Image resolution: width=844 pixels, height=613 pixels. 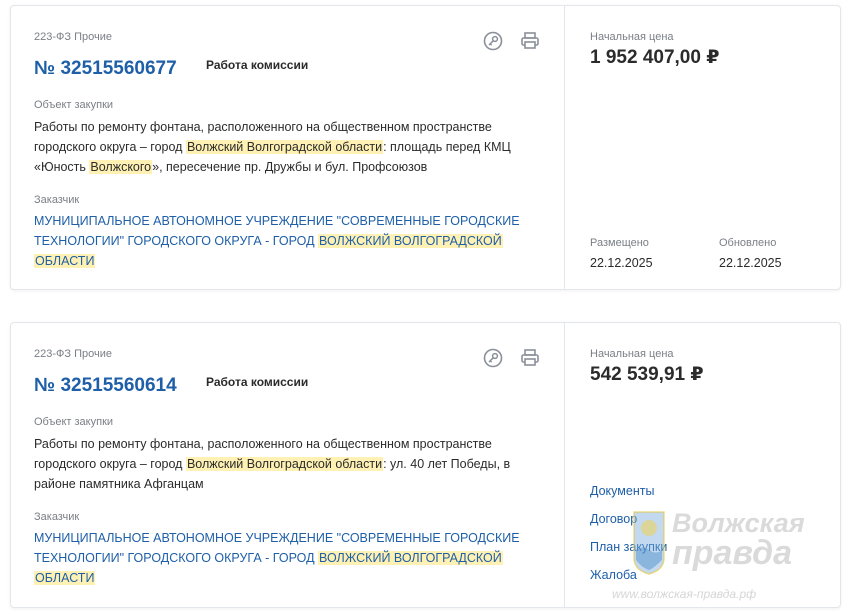 What do you see at coordinates (647, 374) in the screenshot?
I see `price-value: 542 539,91 ₽` at bounding box center [647, 374].